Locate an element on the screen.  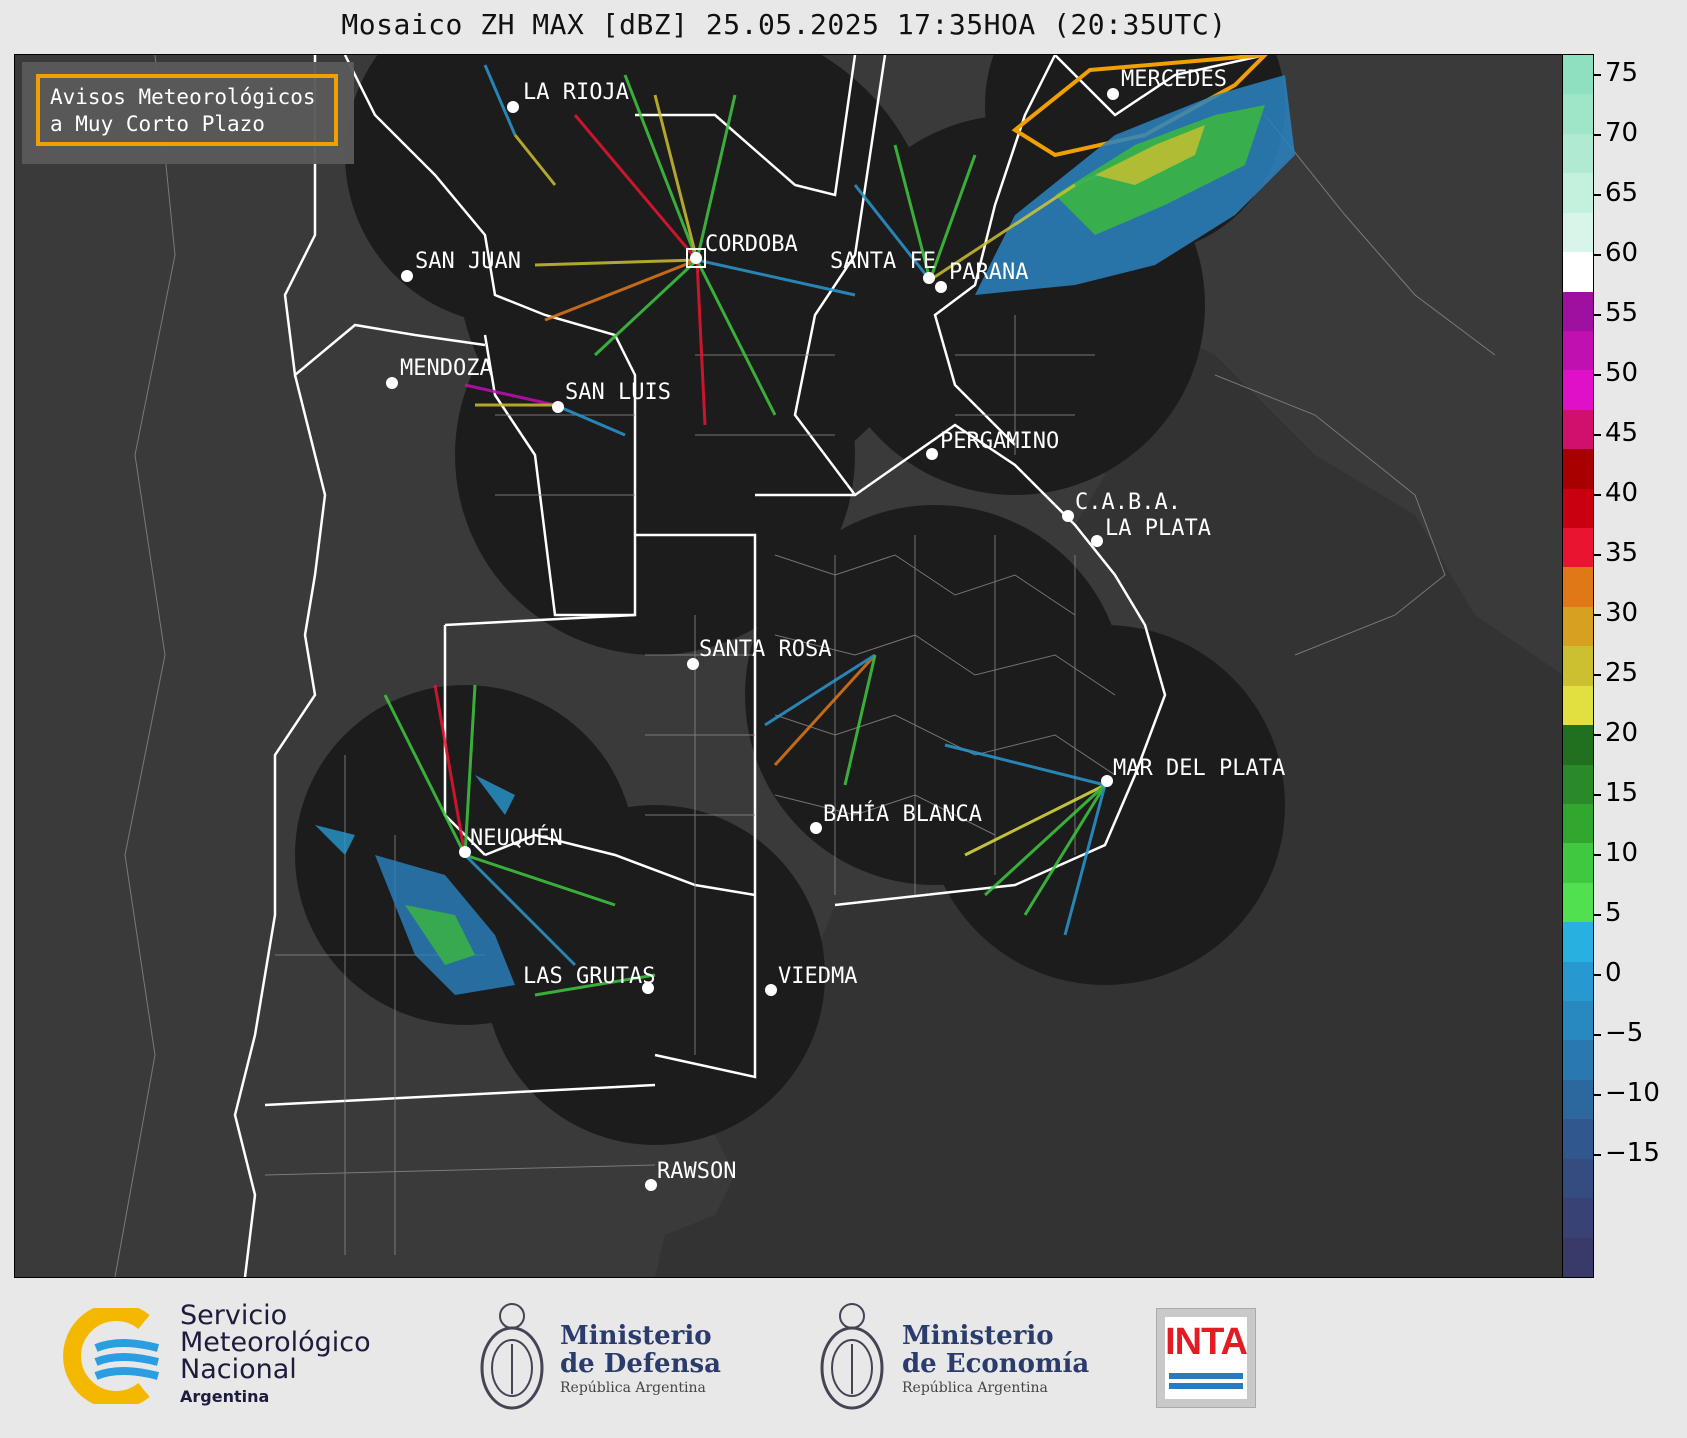
inta-logo-inner: INTA is located at coordinates (1206, 1358).